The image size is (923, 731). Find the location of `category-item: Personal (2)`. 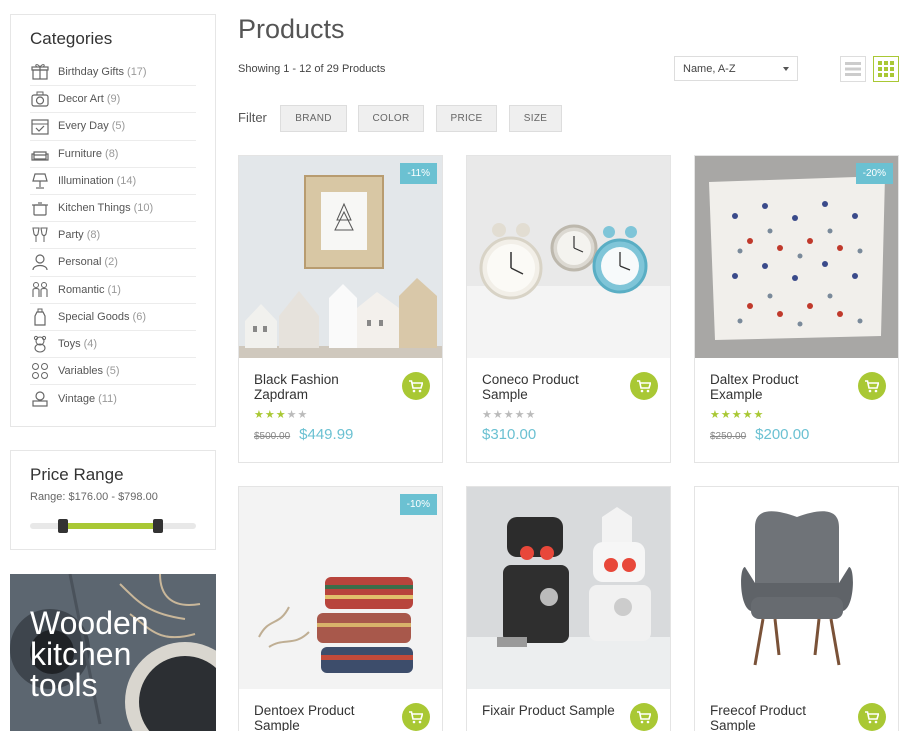

category-item: Personal (2) is located at coordinates (113, 263).